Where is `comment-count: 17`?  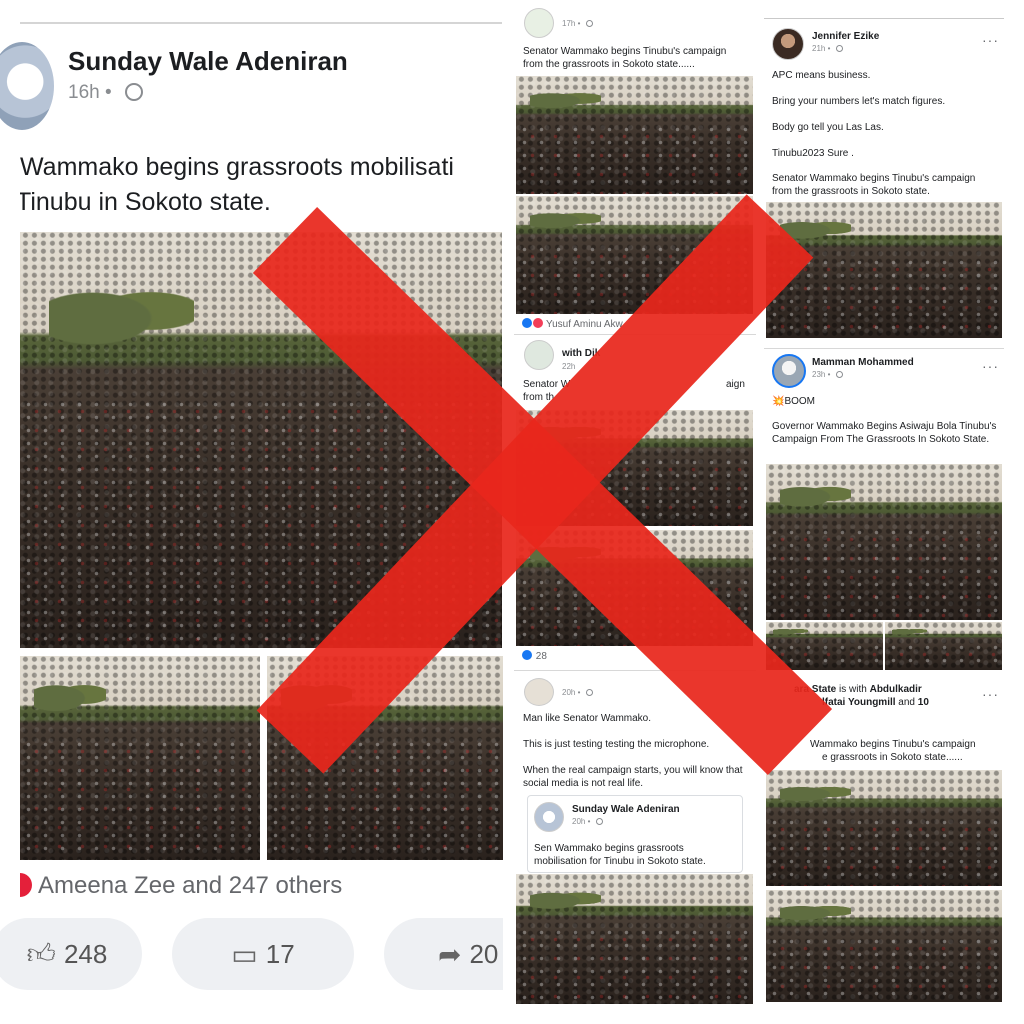
comment-count: 17 is located at coordinates (280, 953).